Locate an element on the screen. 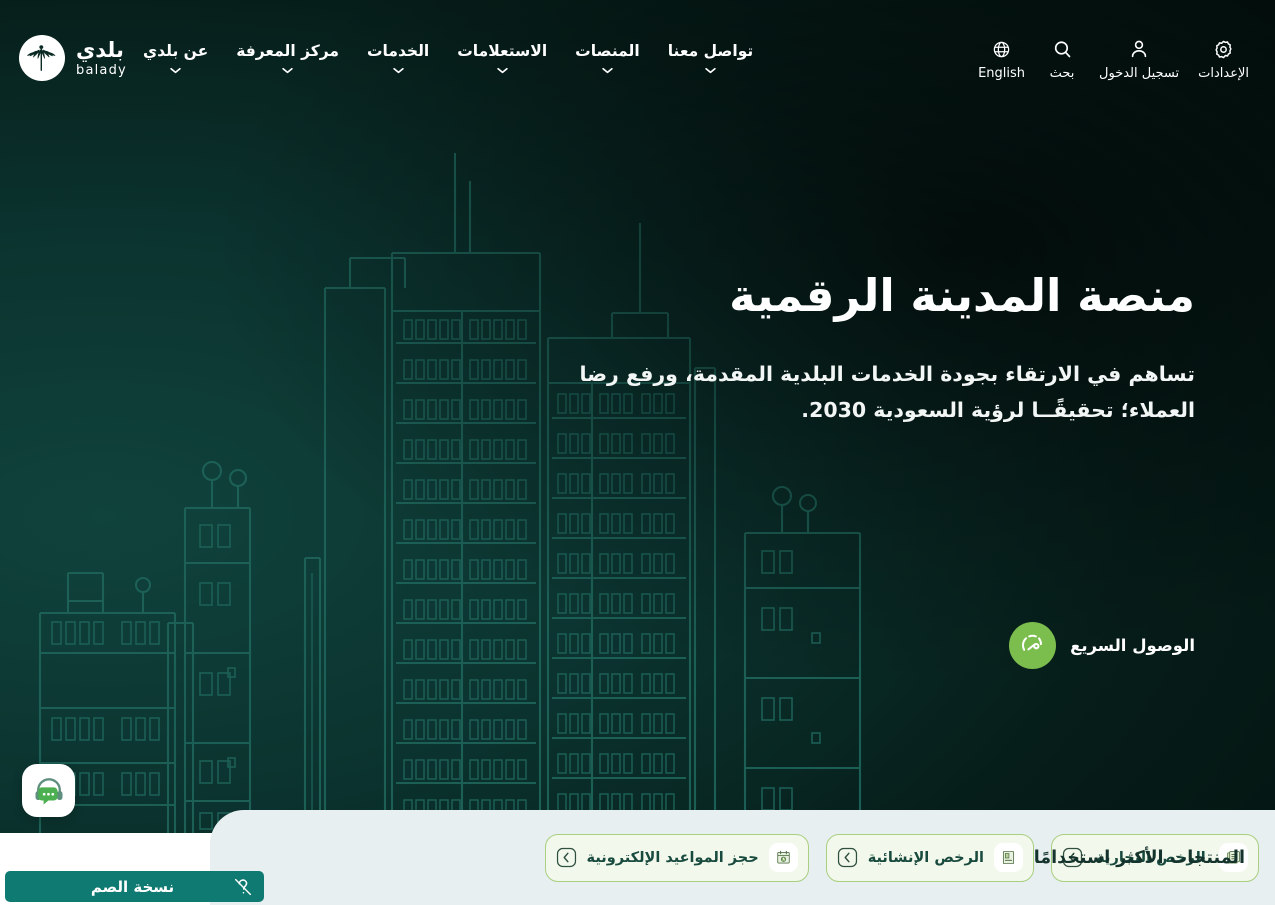 This screenshot has height=905, width=1275. support-chat-button is located at coordinates (48, 790).